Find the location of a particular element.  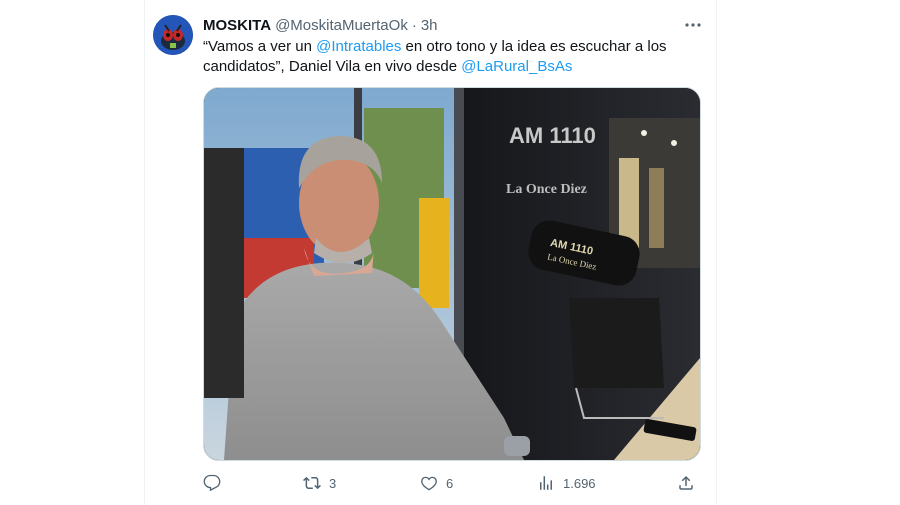

more-dots-icon is located at coordinates (693, 25).